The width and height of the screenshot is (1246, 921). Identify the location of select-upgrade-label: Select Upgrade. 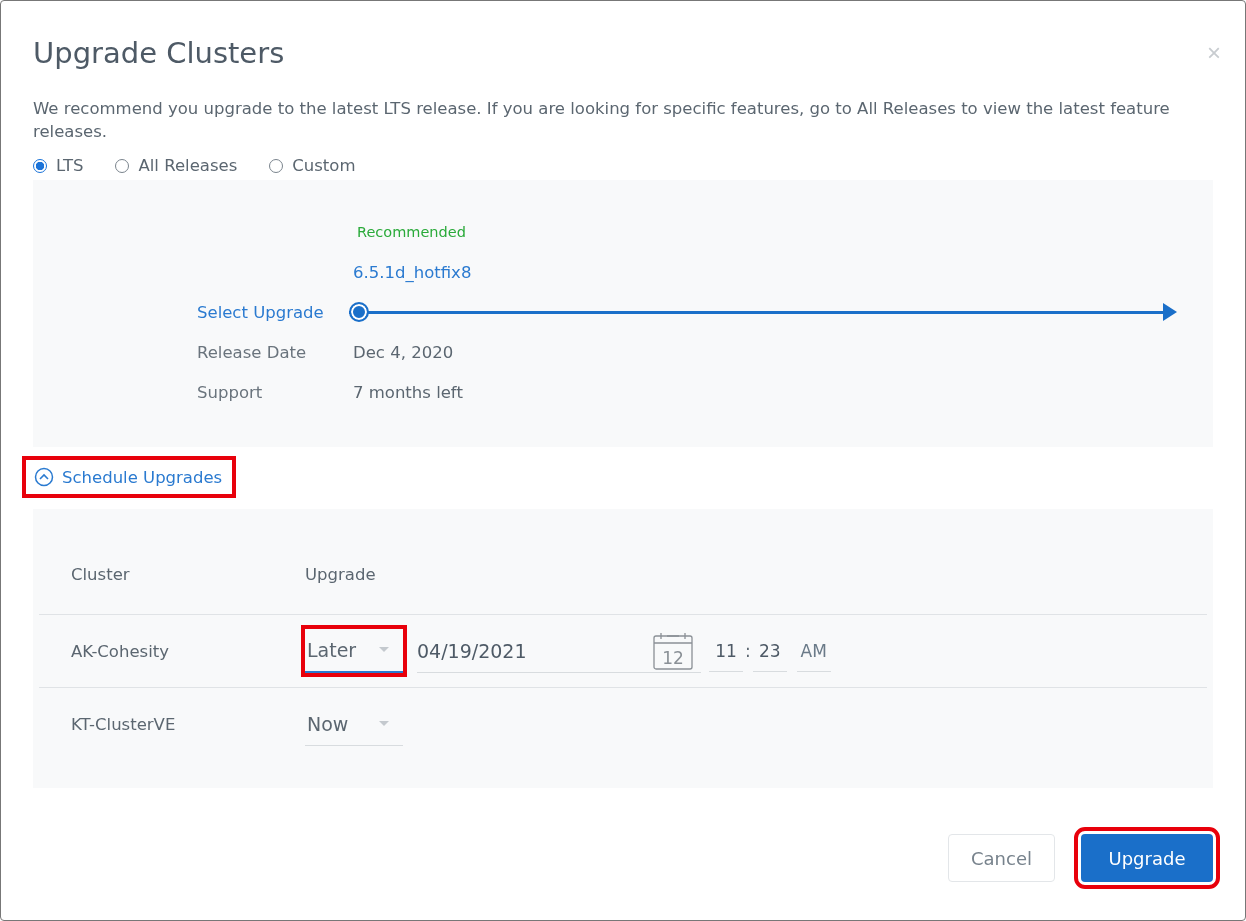
(260, 312).